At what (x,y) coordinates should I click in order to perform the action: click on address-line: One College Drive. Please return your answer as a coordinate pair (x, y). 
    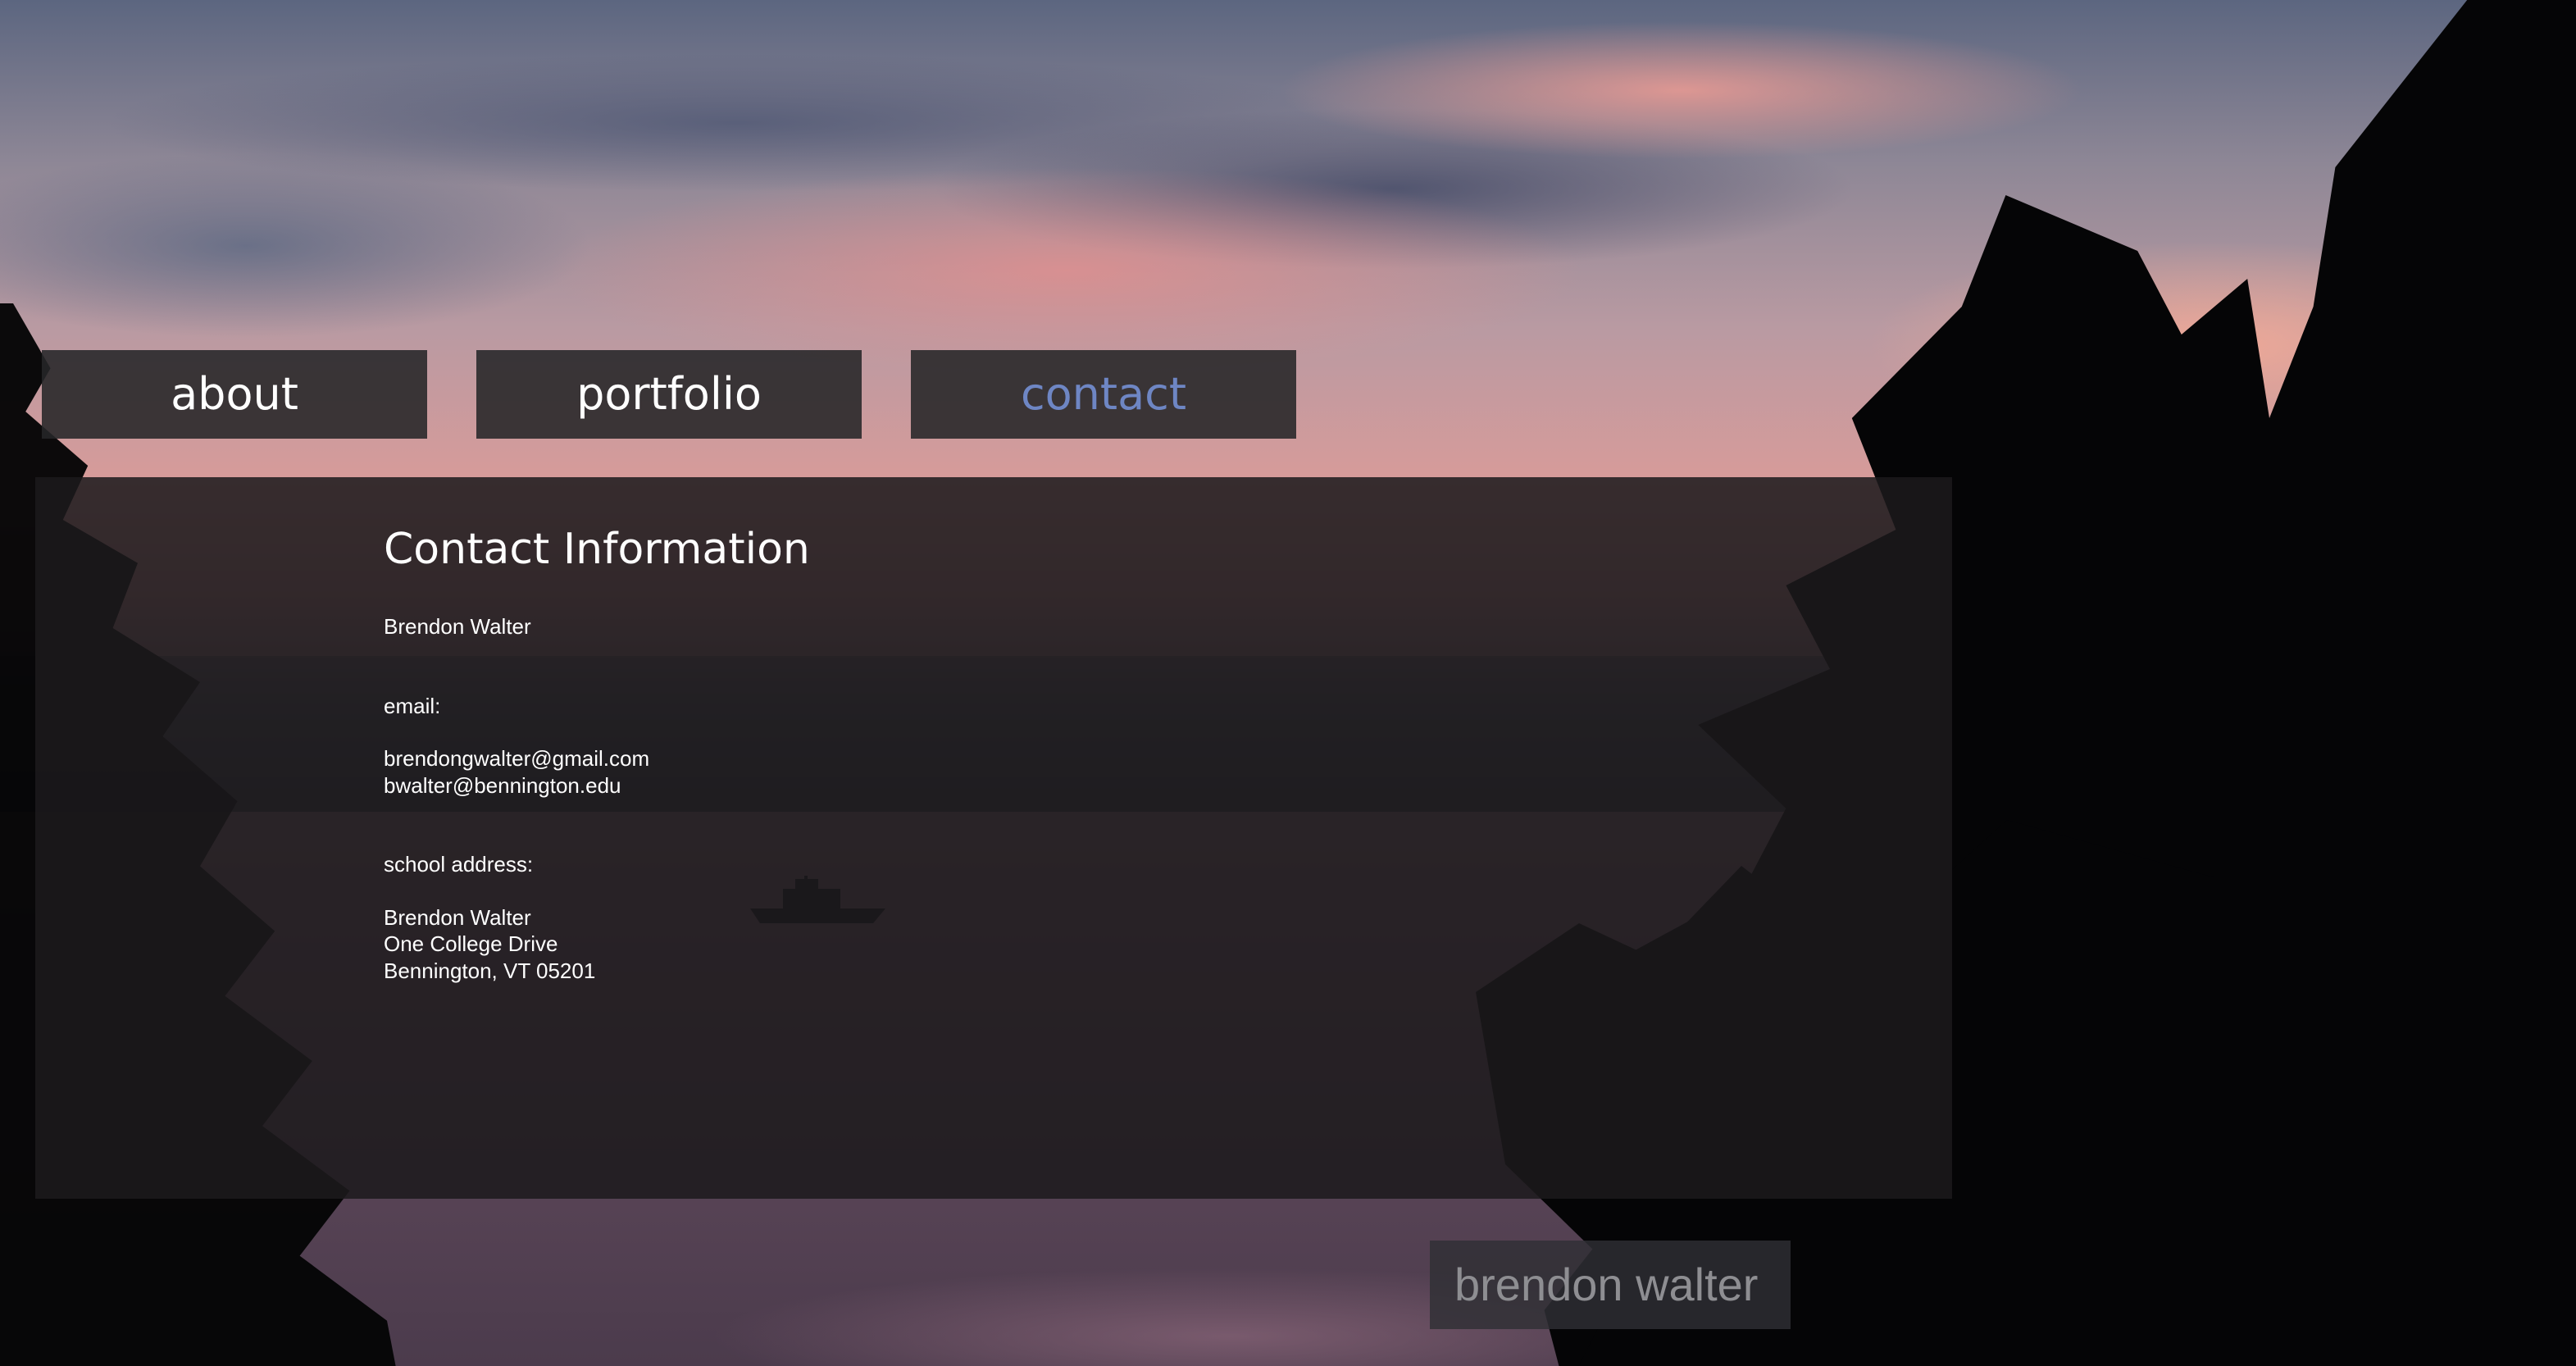
    Looking at the image, I should click on (471, 943).